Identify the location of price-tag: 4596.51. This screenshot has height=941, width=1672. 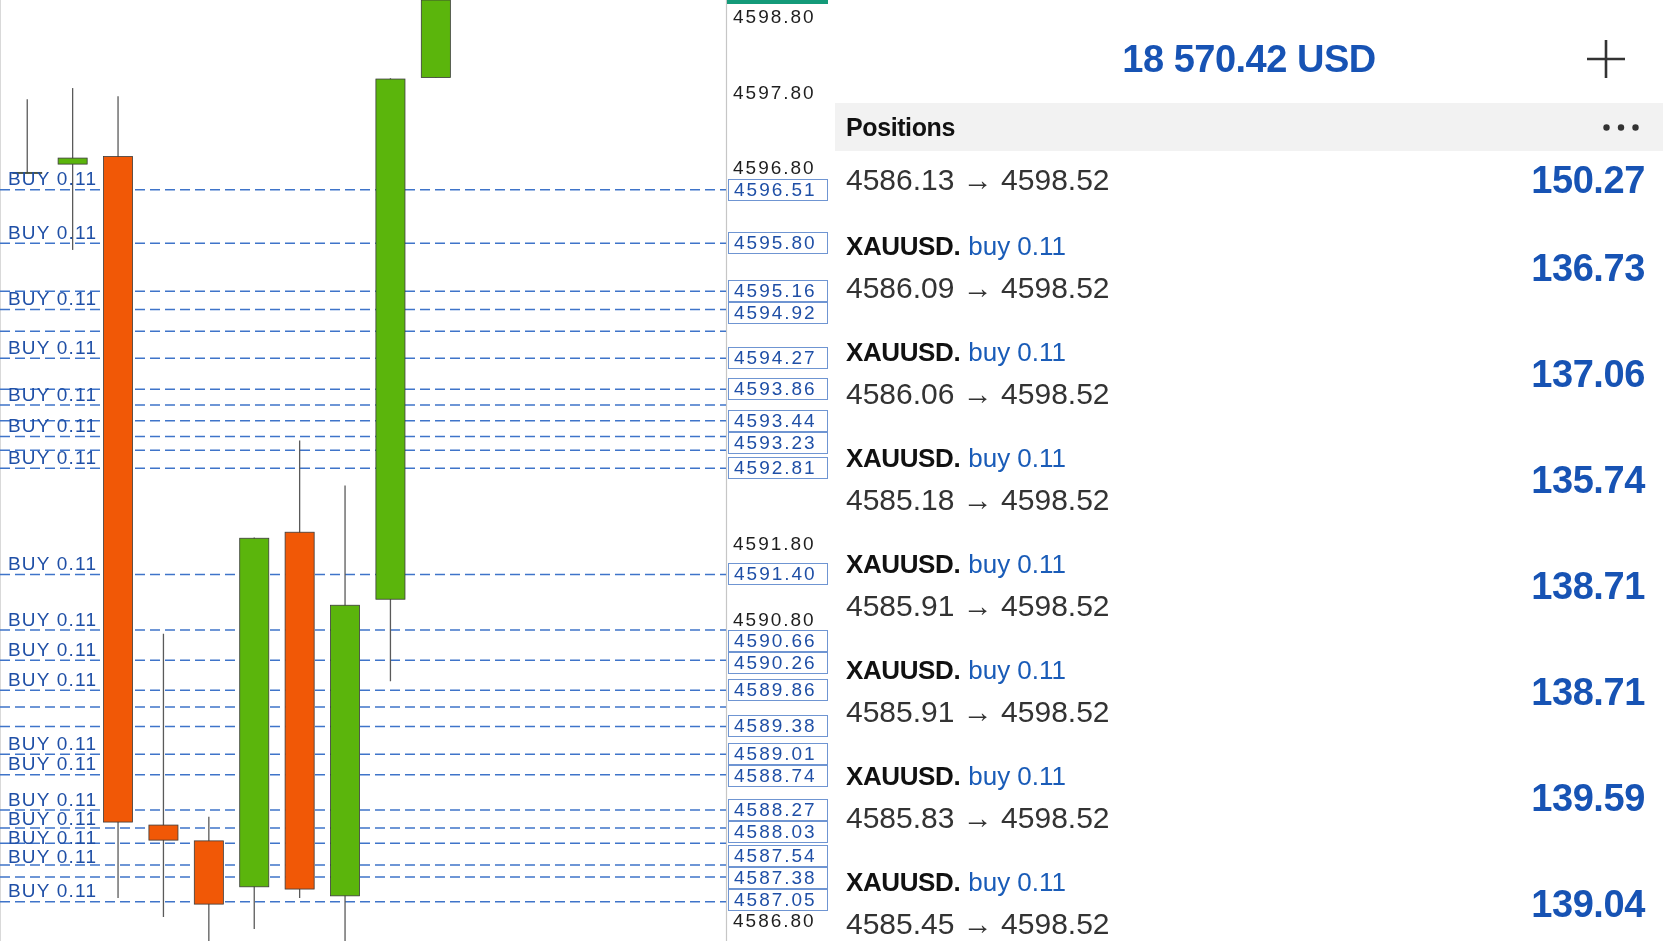
(778, 189).